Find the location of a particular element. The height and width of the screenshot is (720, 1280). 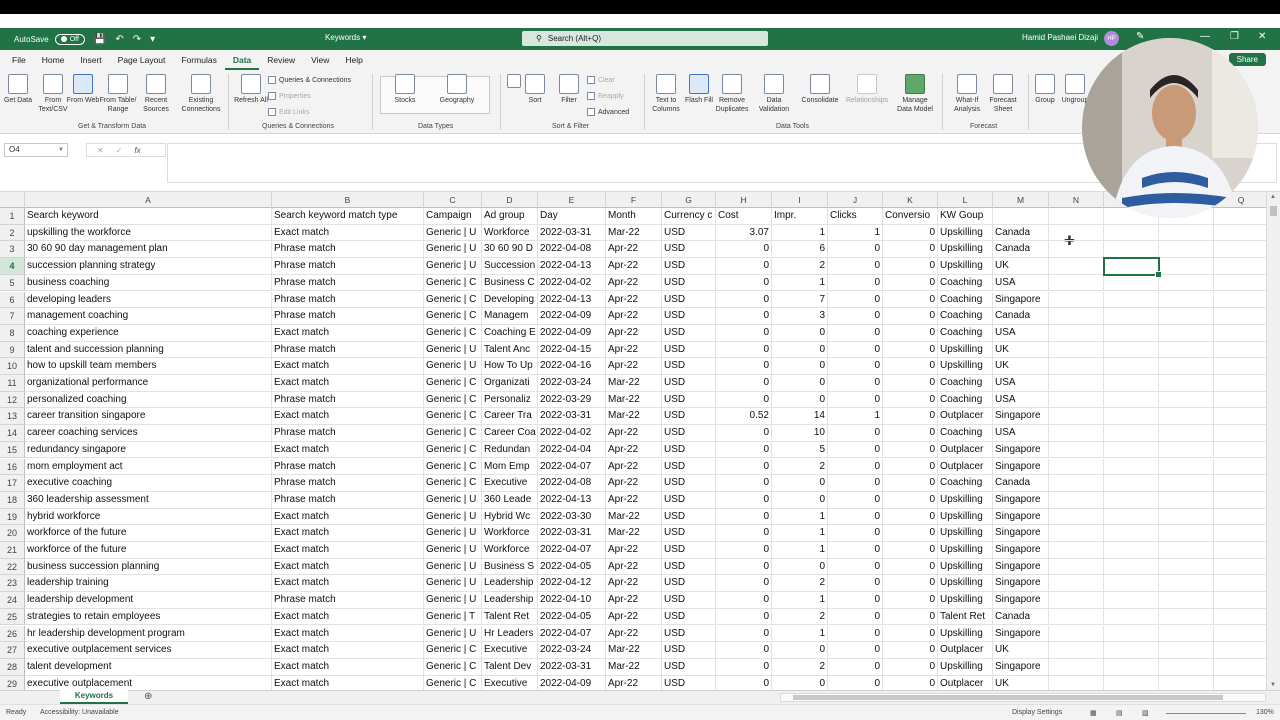

row-header: 5 is located at coordinates (12, 283).